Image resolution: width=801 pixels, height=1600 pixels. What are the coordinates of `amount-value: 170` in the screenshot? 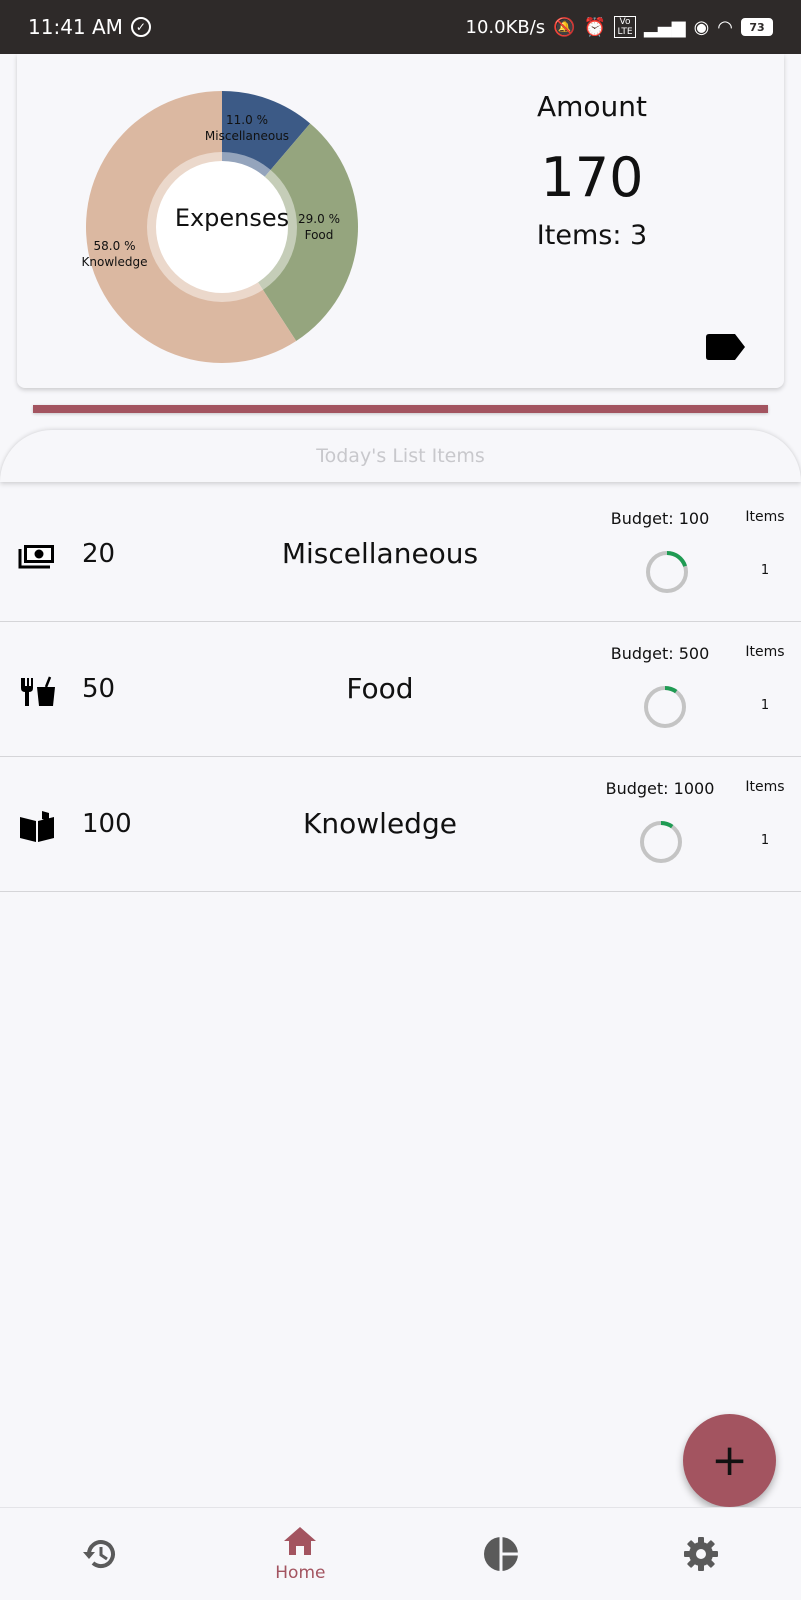 It's located at (592, 177).